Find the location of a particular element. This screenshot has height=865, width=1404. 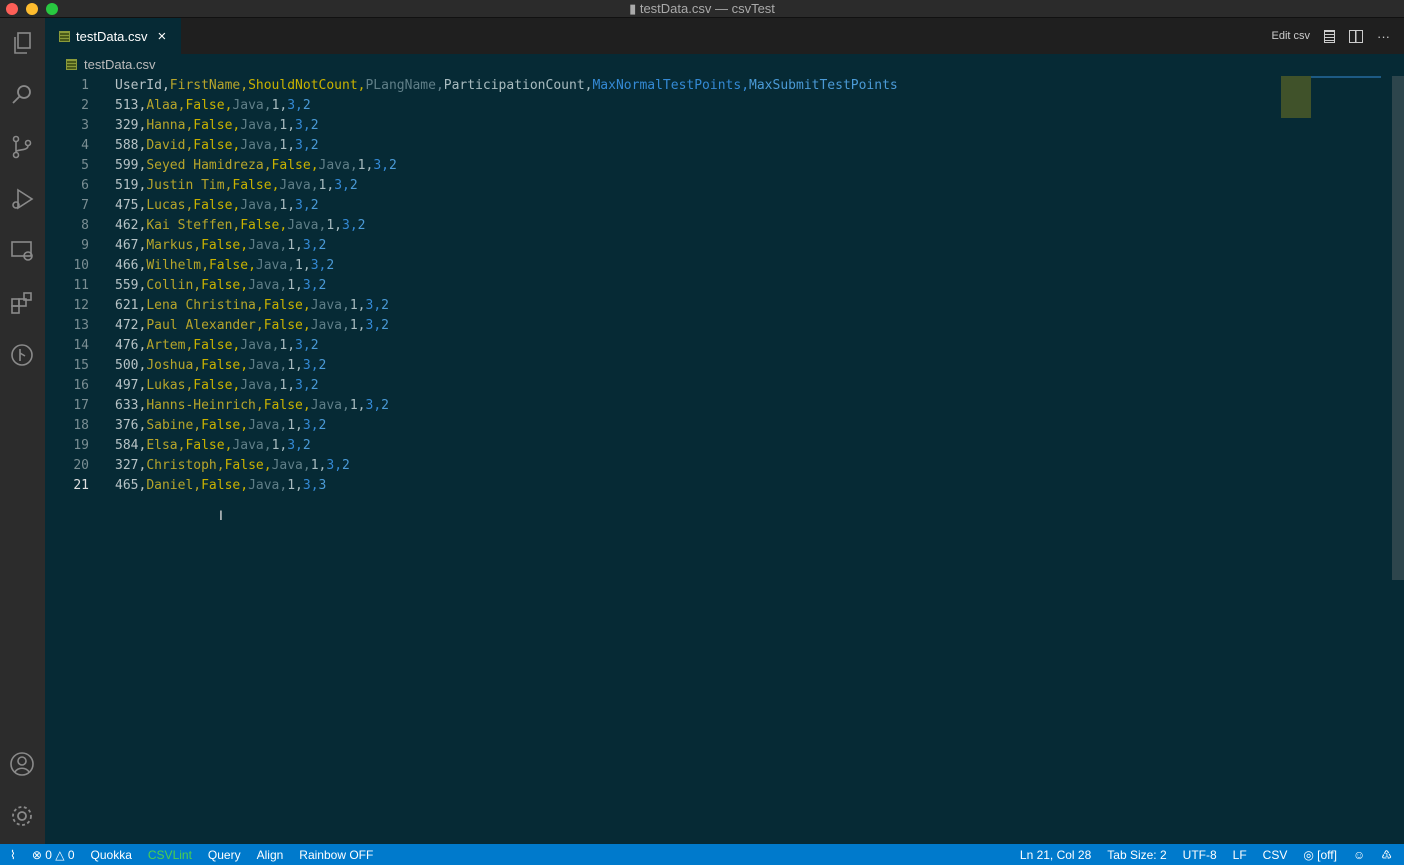

code-line: 11 559,Collin,False,Java,1,3,2 is located at coordinates (471, 286).